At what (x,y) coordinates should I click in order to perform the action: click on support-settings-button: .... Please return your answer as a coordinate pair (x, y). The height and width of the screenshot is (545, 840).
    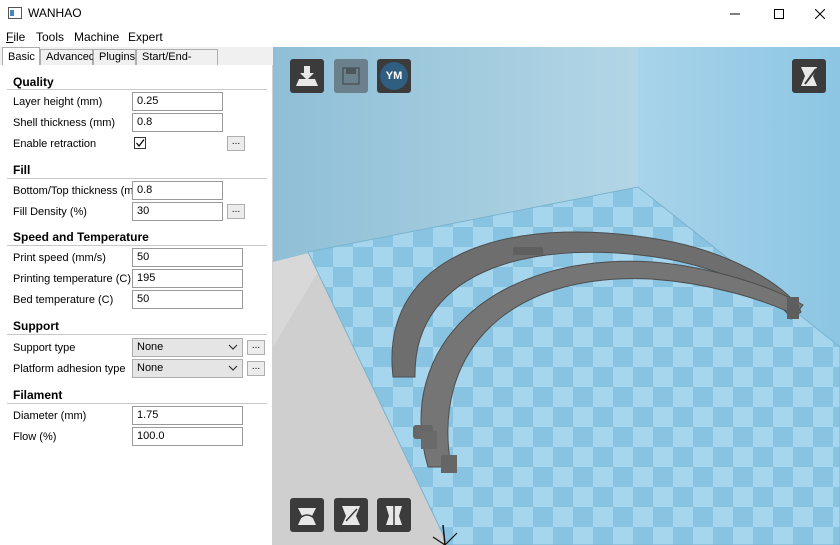
    Looking at the image, I should click on (256, 347).